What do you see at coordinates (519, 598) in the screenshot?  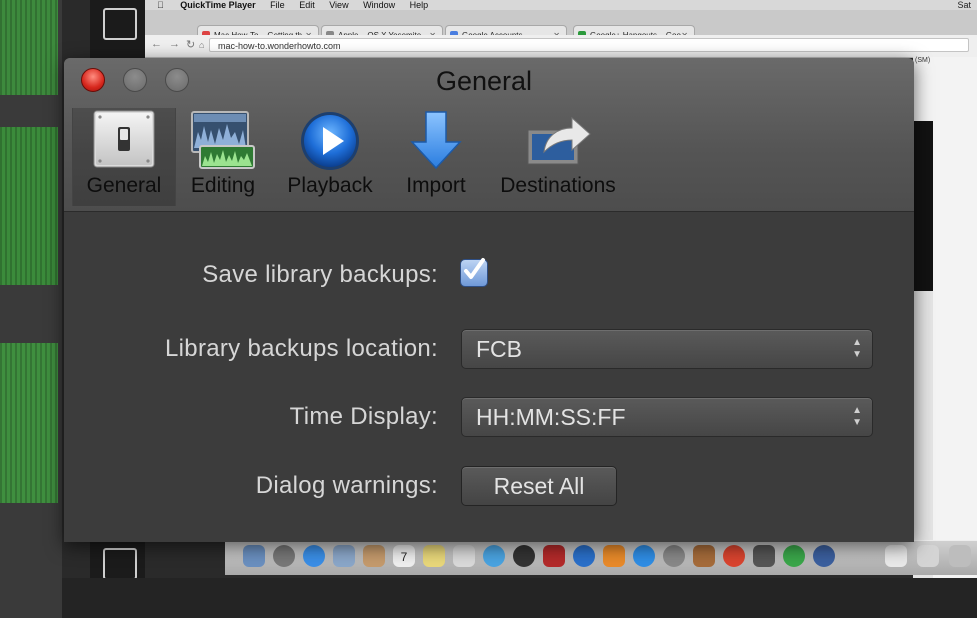 I see `background-bar` at bounding box center [519, 598].